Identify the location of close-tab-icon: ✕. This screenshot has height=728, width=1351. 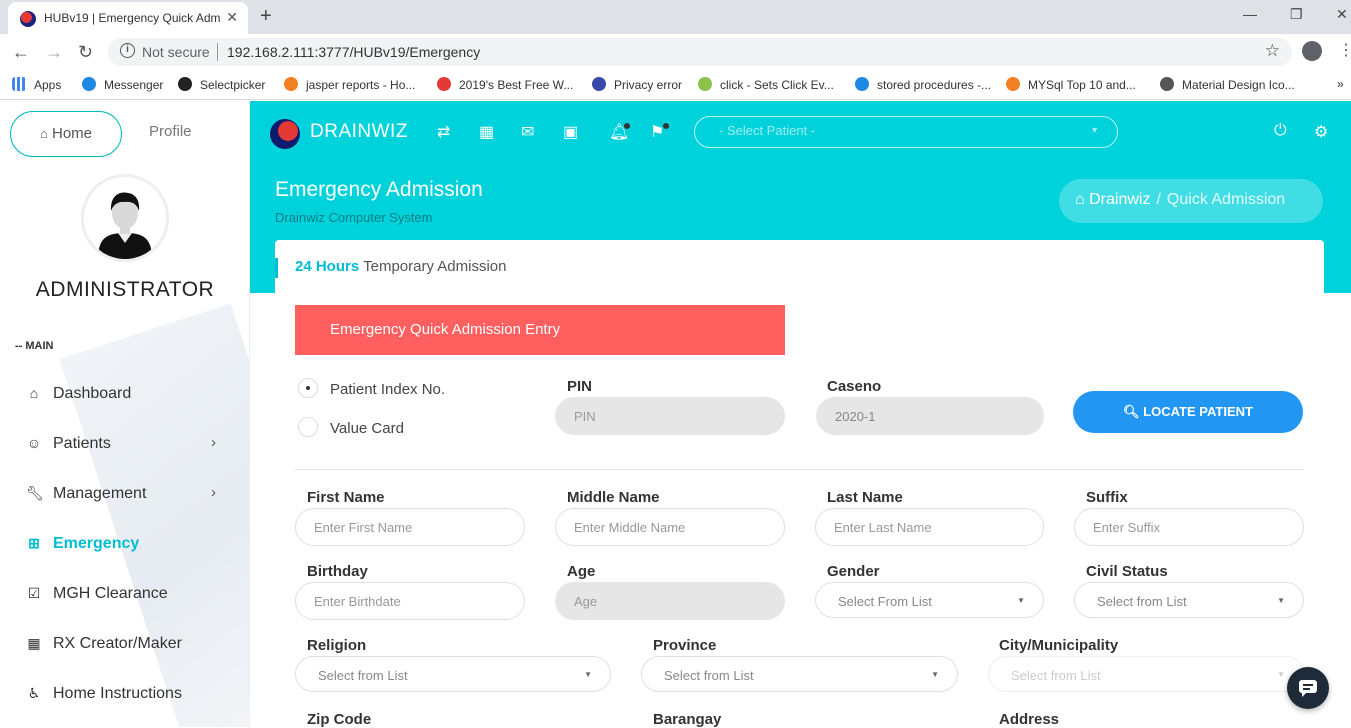
(232, 17).